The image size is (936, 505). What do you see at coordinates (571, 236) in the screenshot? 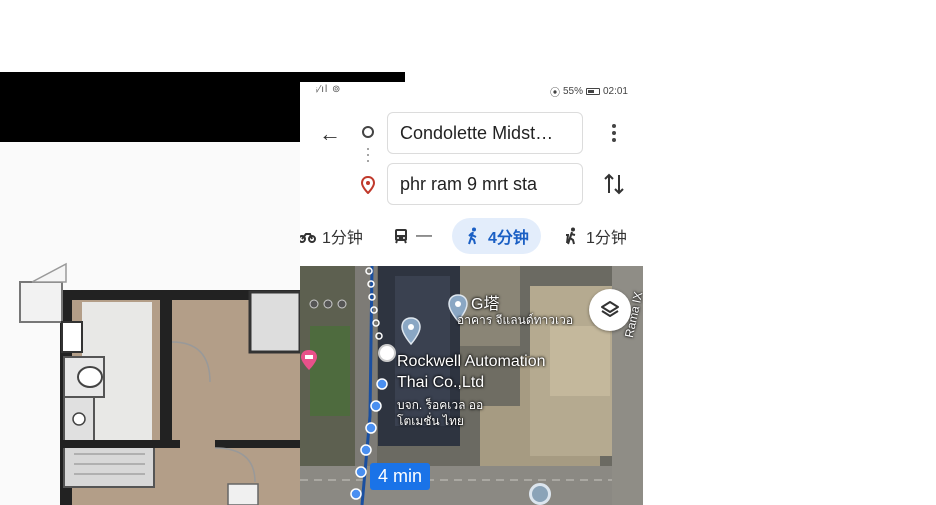
I see `rideshare-icon` at bounding box center [571, 236].